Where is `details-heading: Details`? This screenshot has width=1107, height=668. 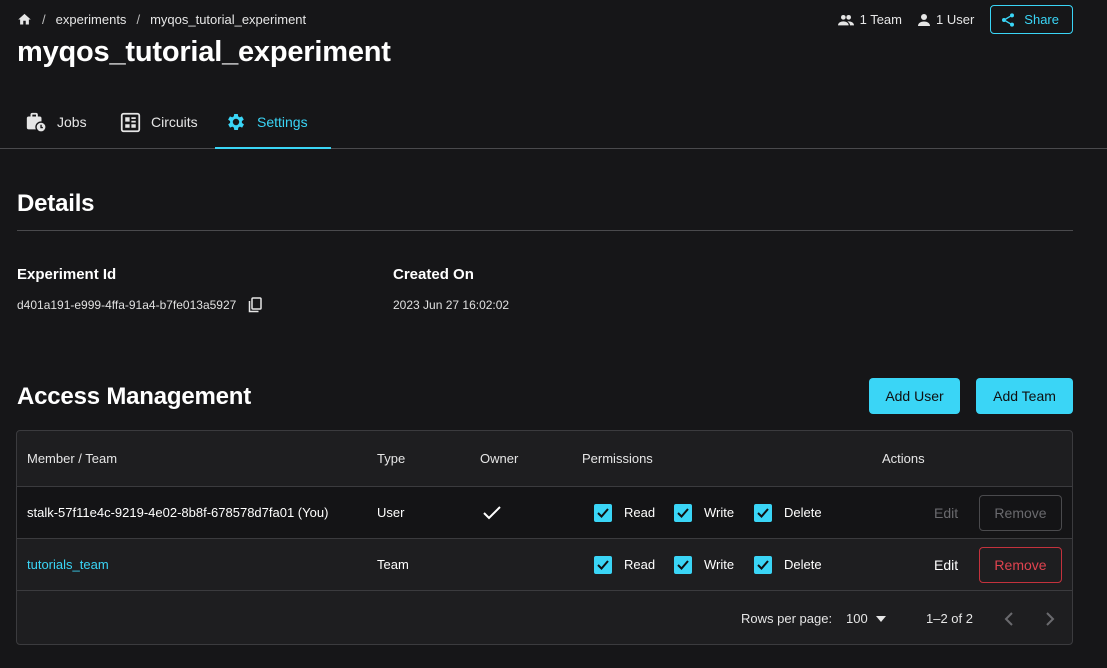
details-heading: Details is located at coordinates (56, 203).